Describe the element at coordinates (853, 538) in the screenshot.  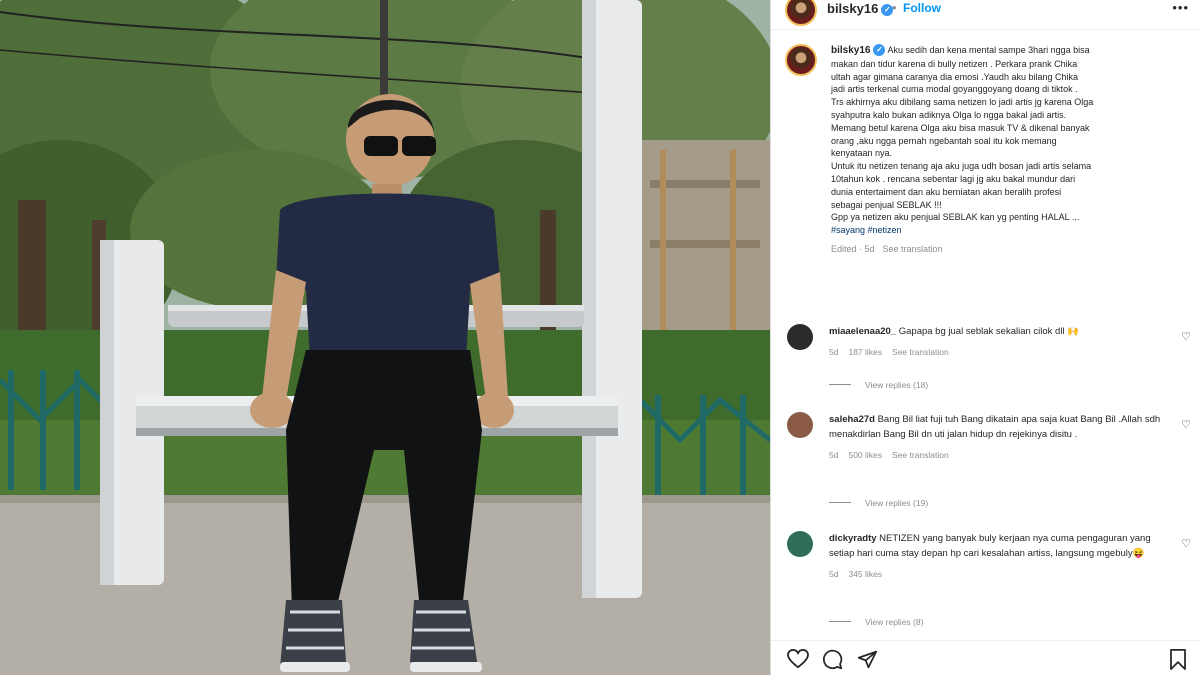
I see `comment-username: dickyradty` at that location.